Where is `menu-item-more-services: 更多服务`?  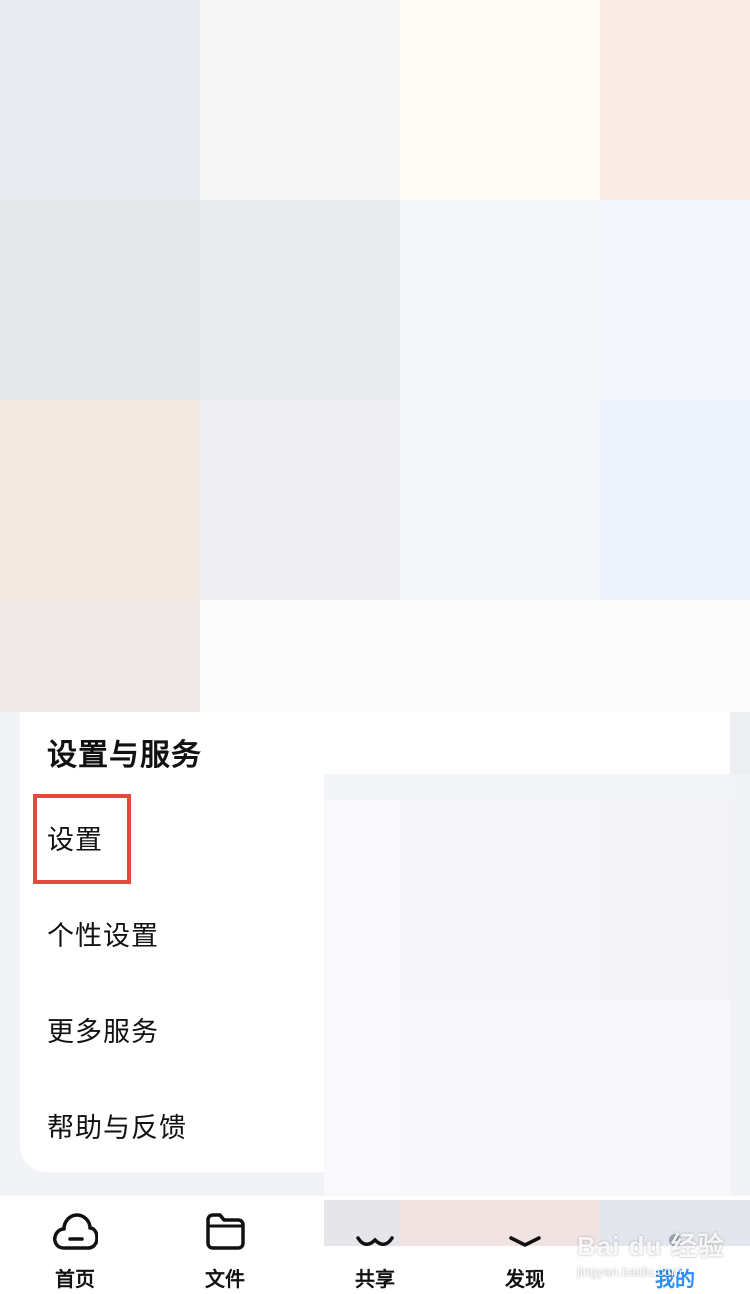
menu-item-more-services: 更多服务 is located at coordinates (103, 1029).